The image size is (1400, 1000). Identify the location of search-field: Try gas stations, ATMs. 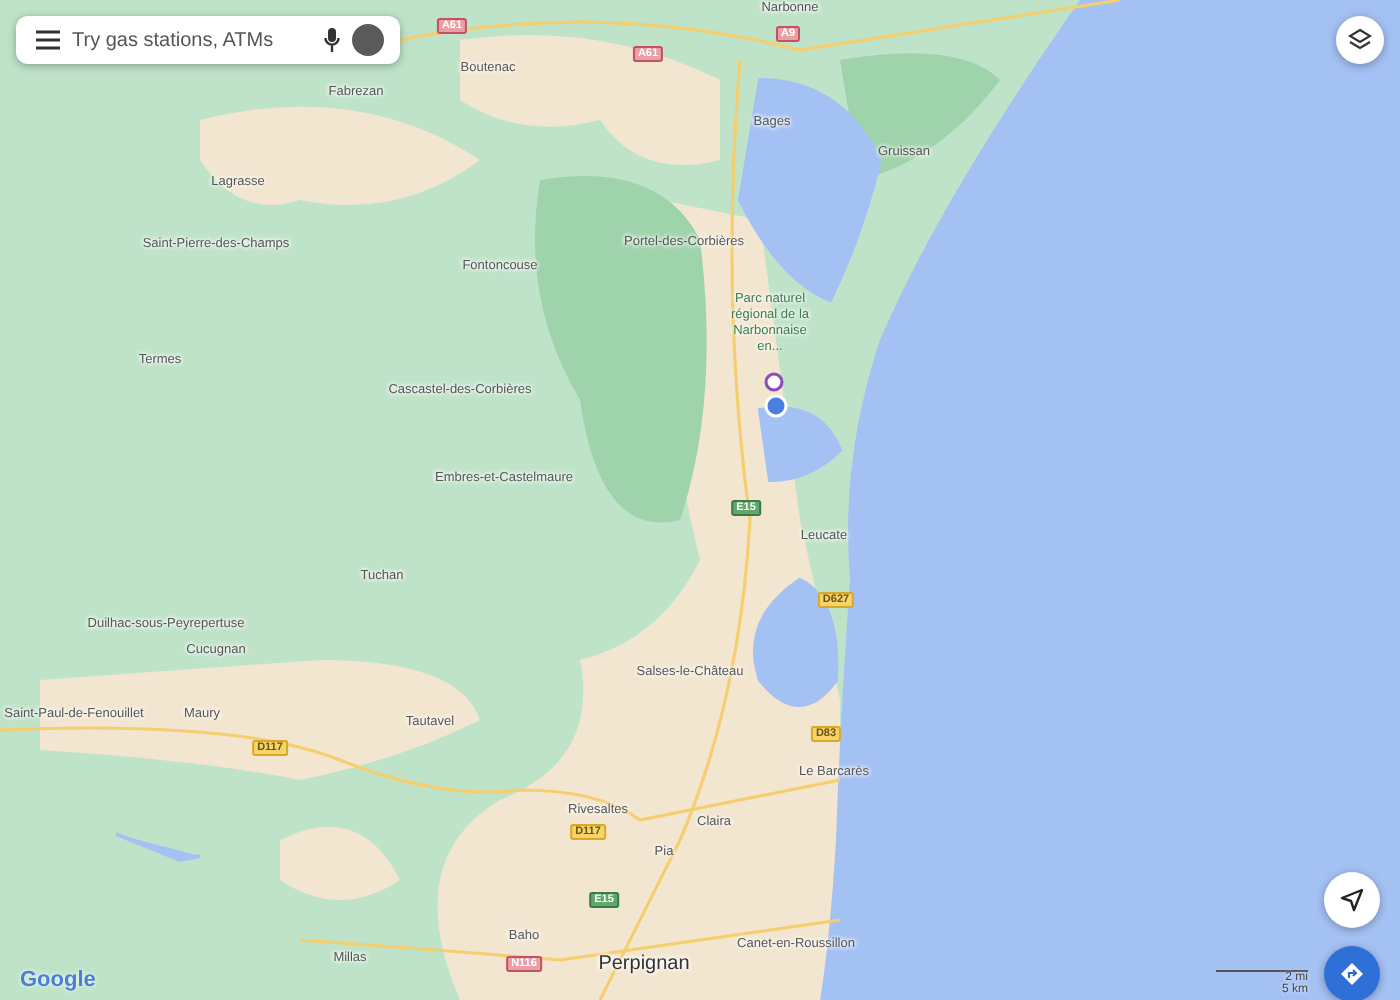
(192, 40).